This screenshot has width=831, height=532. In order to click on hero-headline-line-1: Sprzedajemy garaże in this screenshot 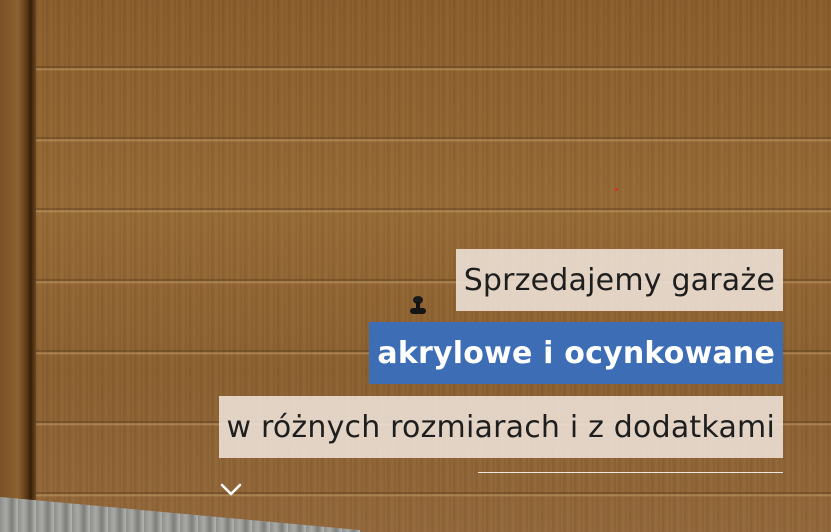, I will do `click(619, 280)`.